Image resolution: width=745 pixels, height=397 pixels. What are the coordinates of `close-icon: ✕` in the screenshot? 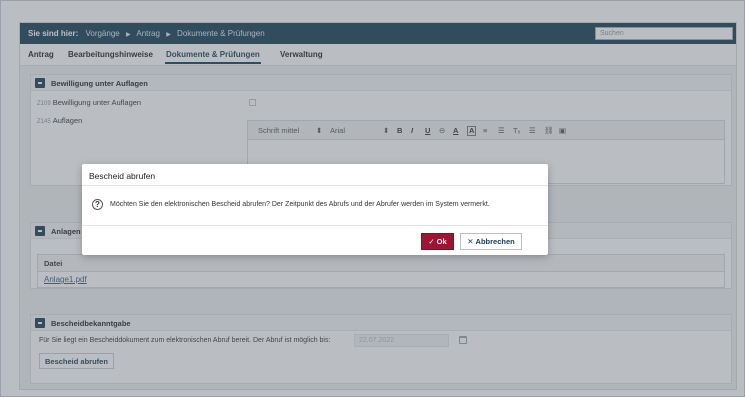 It's located at (470, 241).